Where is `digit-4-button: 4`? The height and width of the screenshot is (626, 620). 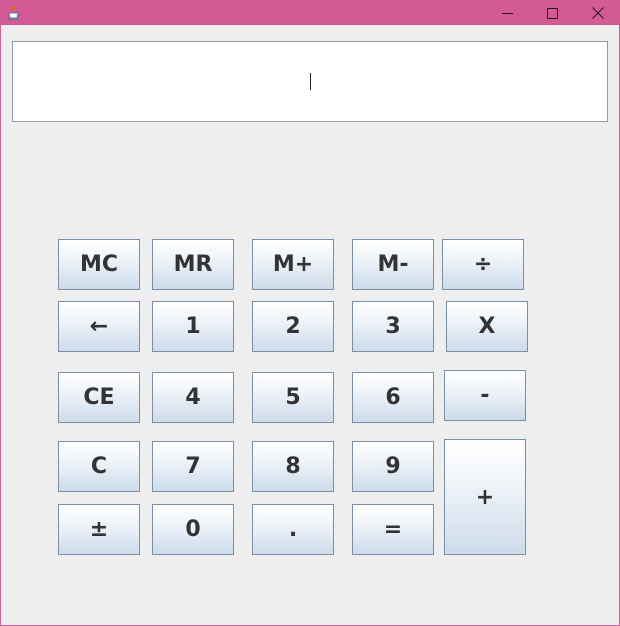
digit-4-button: 4 is located at coordinates (193, 397).